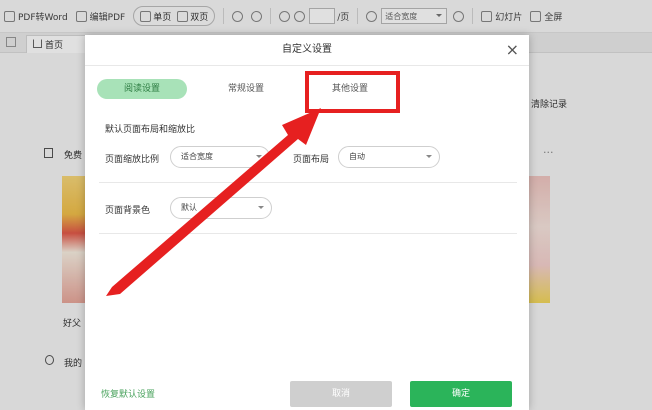  Describe the element at coordinates (132, 160) in the screenshot. I see `zoom-ratio-label: 页面缩放比例` at that location.